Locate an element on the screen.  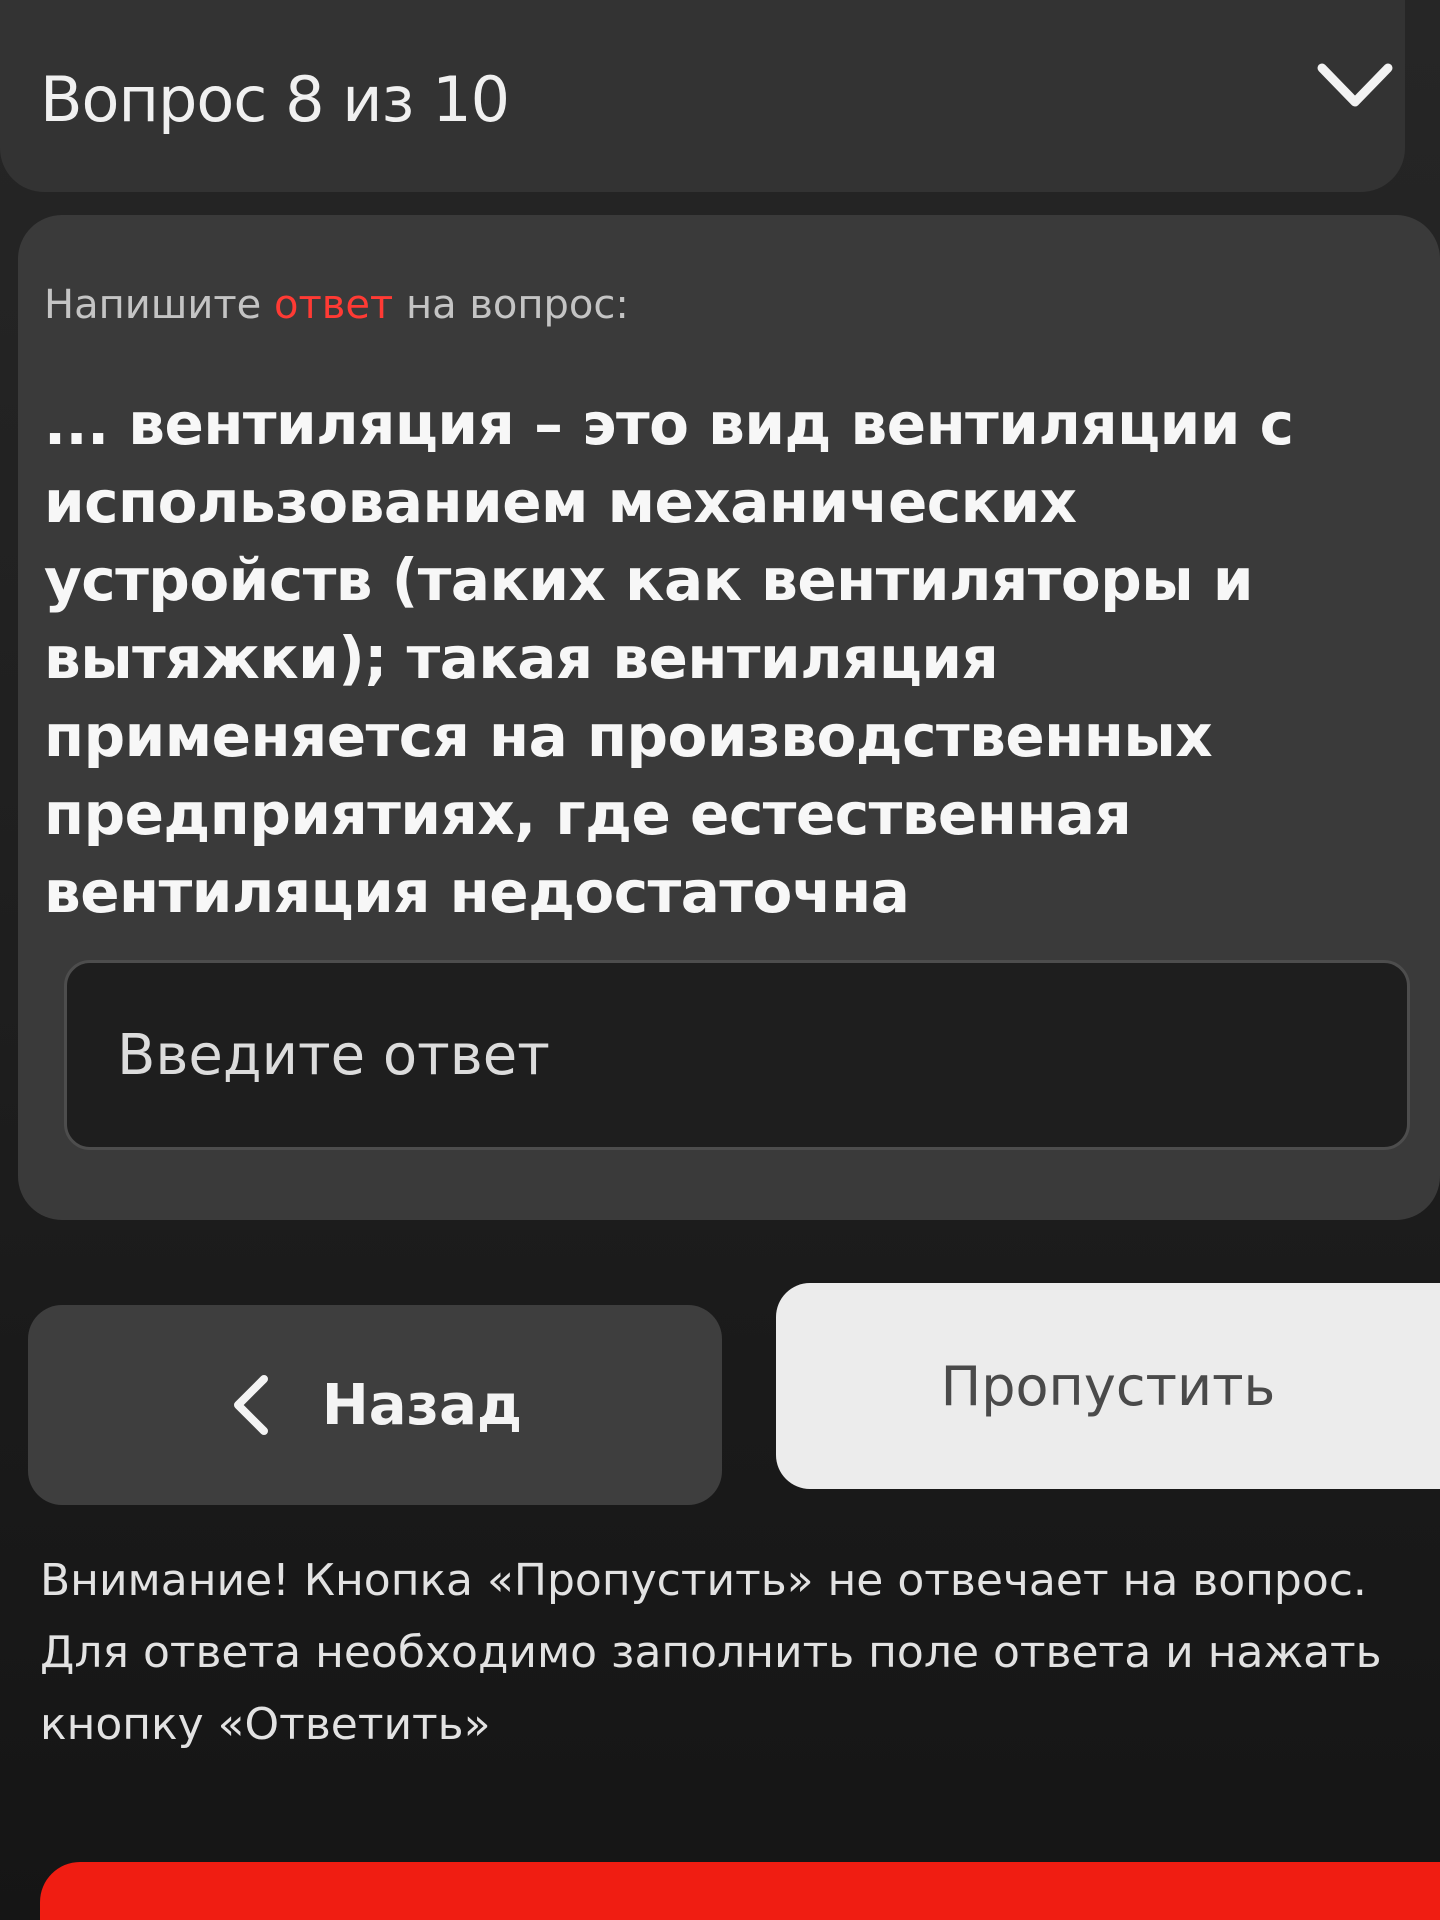
instruction-prefix: Напишите is located at coordinates (159, 305).